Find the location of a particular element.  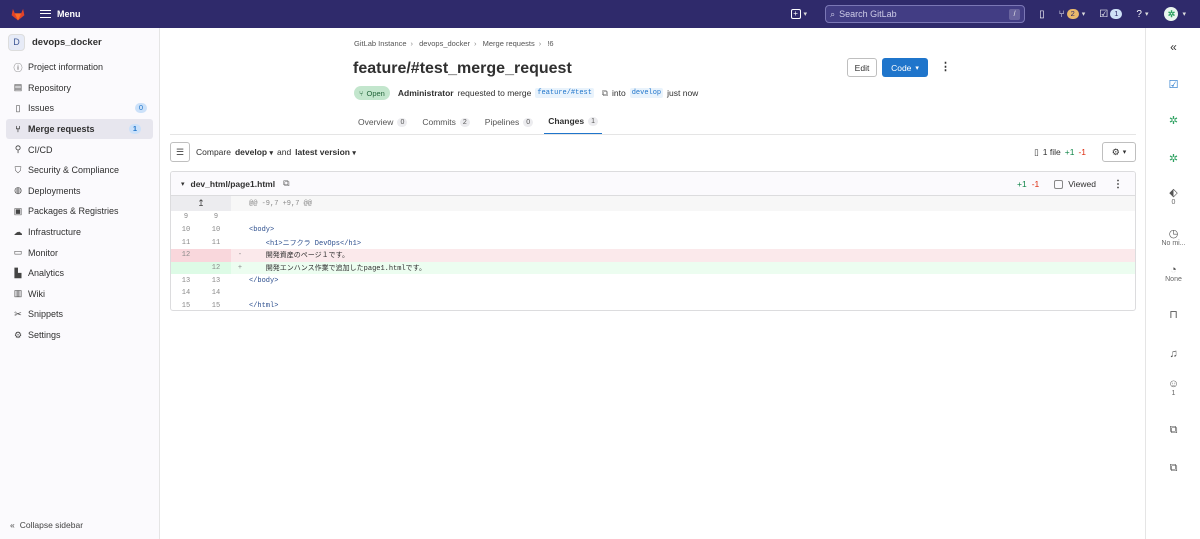

copy-reference-item: ⧉ is located at coordinates (1173, 430).